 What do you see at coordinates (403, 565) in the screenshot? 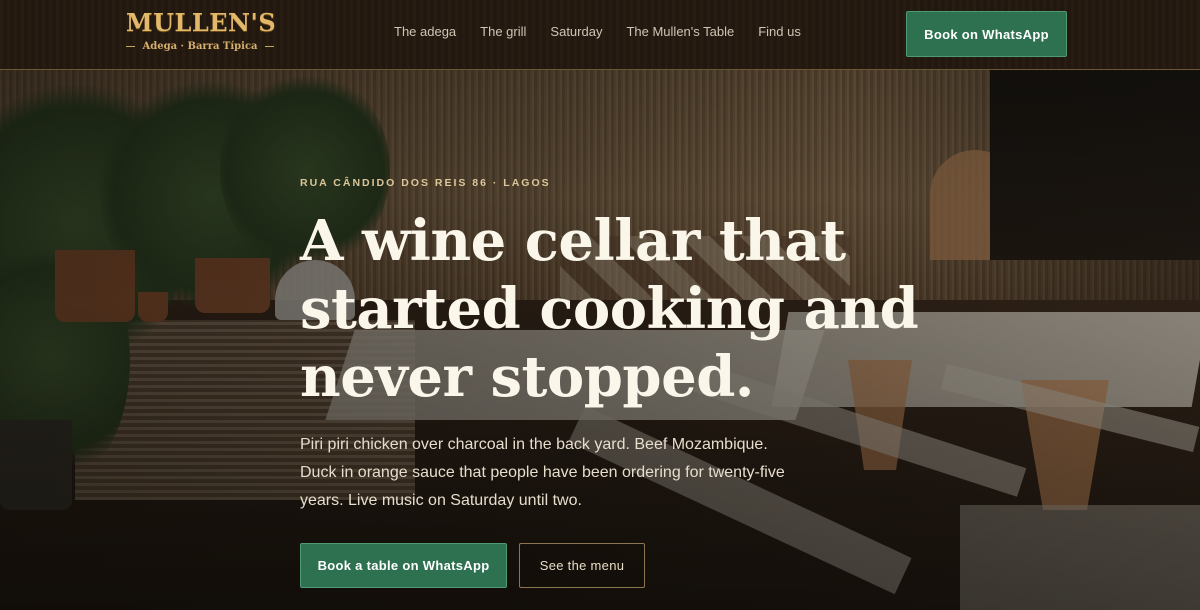
I see `book-table-whatsapp-button: Book a table on WhatsApp` at bounding box center [403, 565].